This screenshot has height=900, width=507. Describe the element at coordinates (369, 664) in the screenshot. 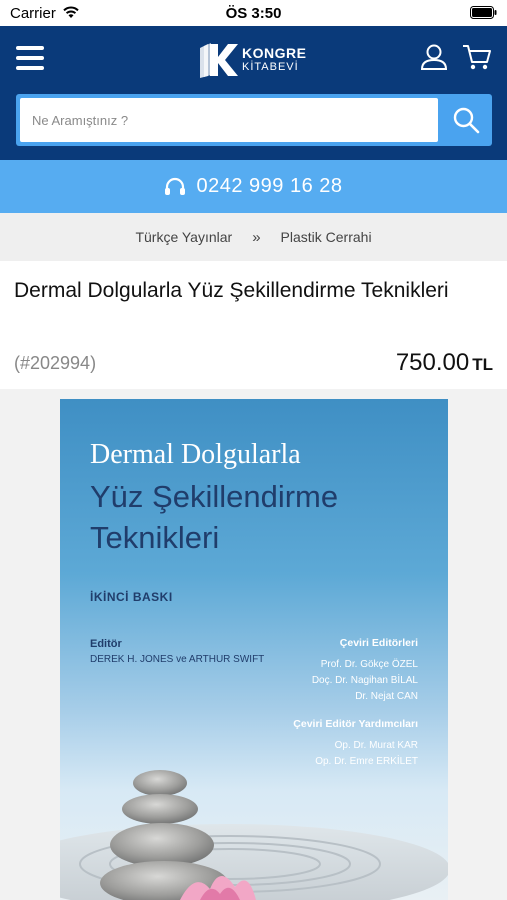

I see `cover-translation-editor: Prof. Dr. Gökçe ÖZEL` at that location.